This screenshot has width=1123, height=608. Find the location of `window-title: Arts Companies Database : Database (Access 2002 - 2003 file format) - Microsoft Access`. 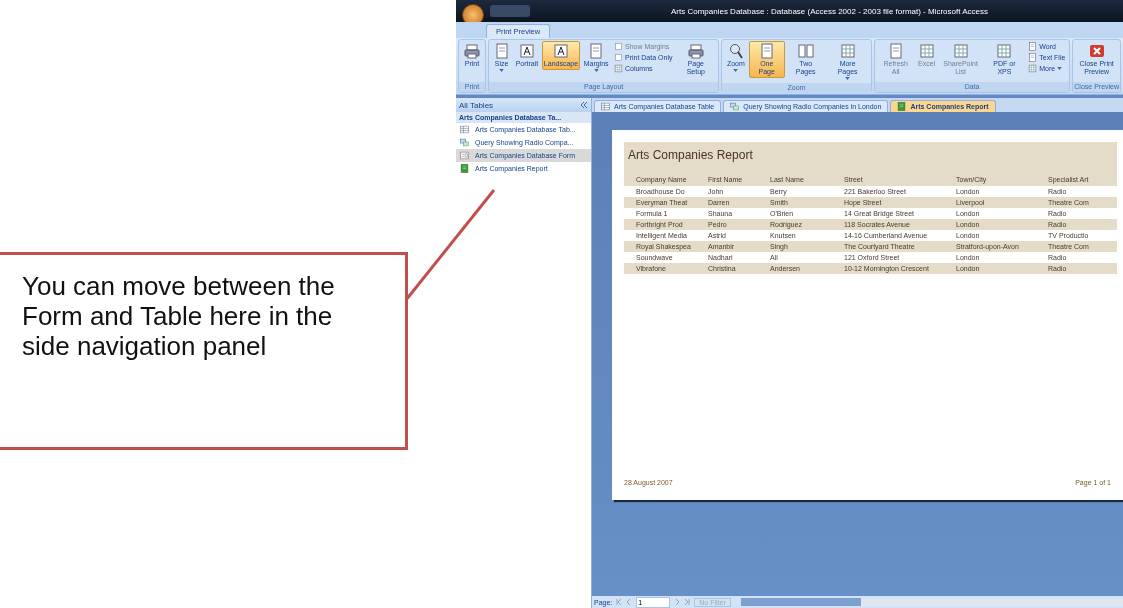

window-title: Arts Companies Database : Database (Access 2002 - 2003 file format) - Microsoft Access is located at coordinates (829, 11).